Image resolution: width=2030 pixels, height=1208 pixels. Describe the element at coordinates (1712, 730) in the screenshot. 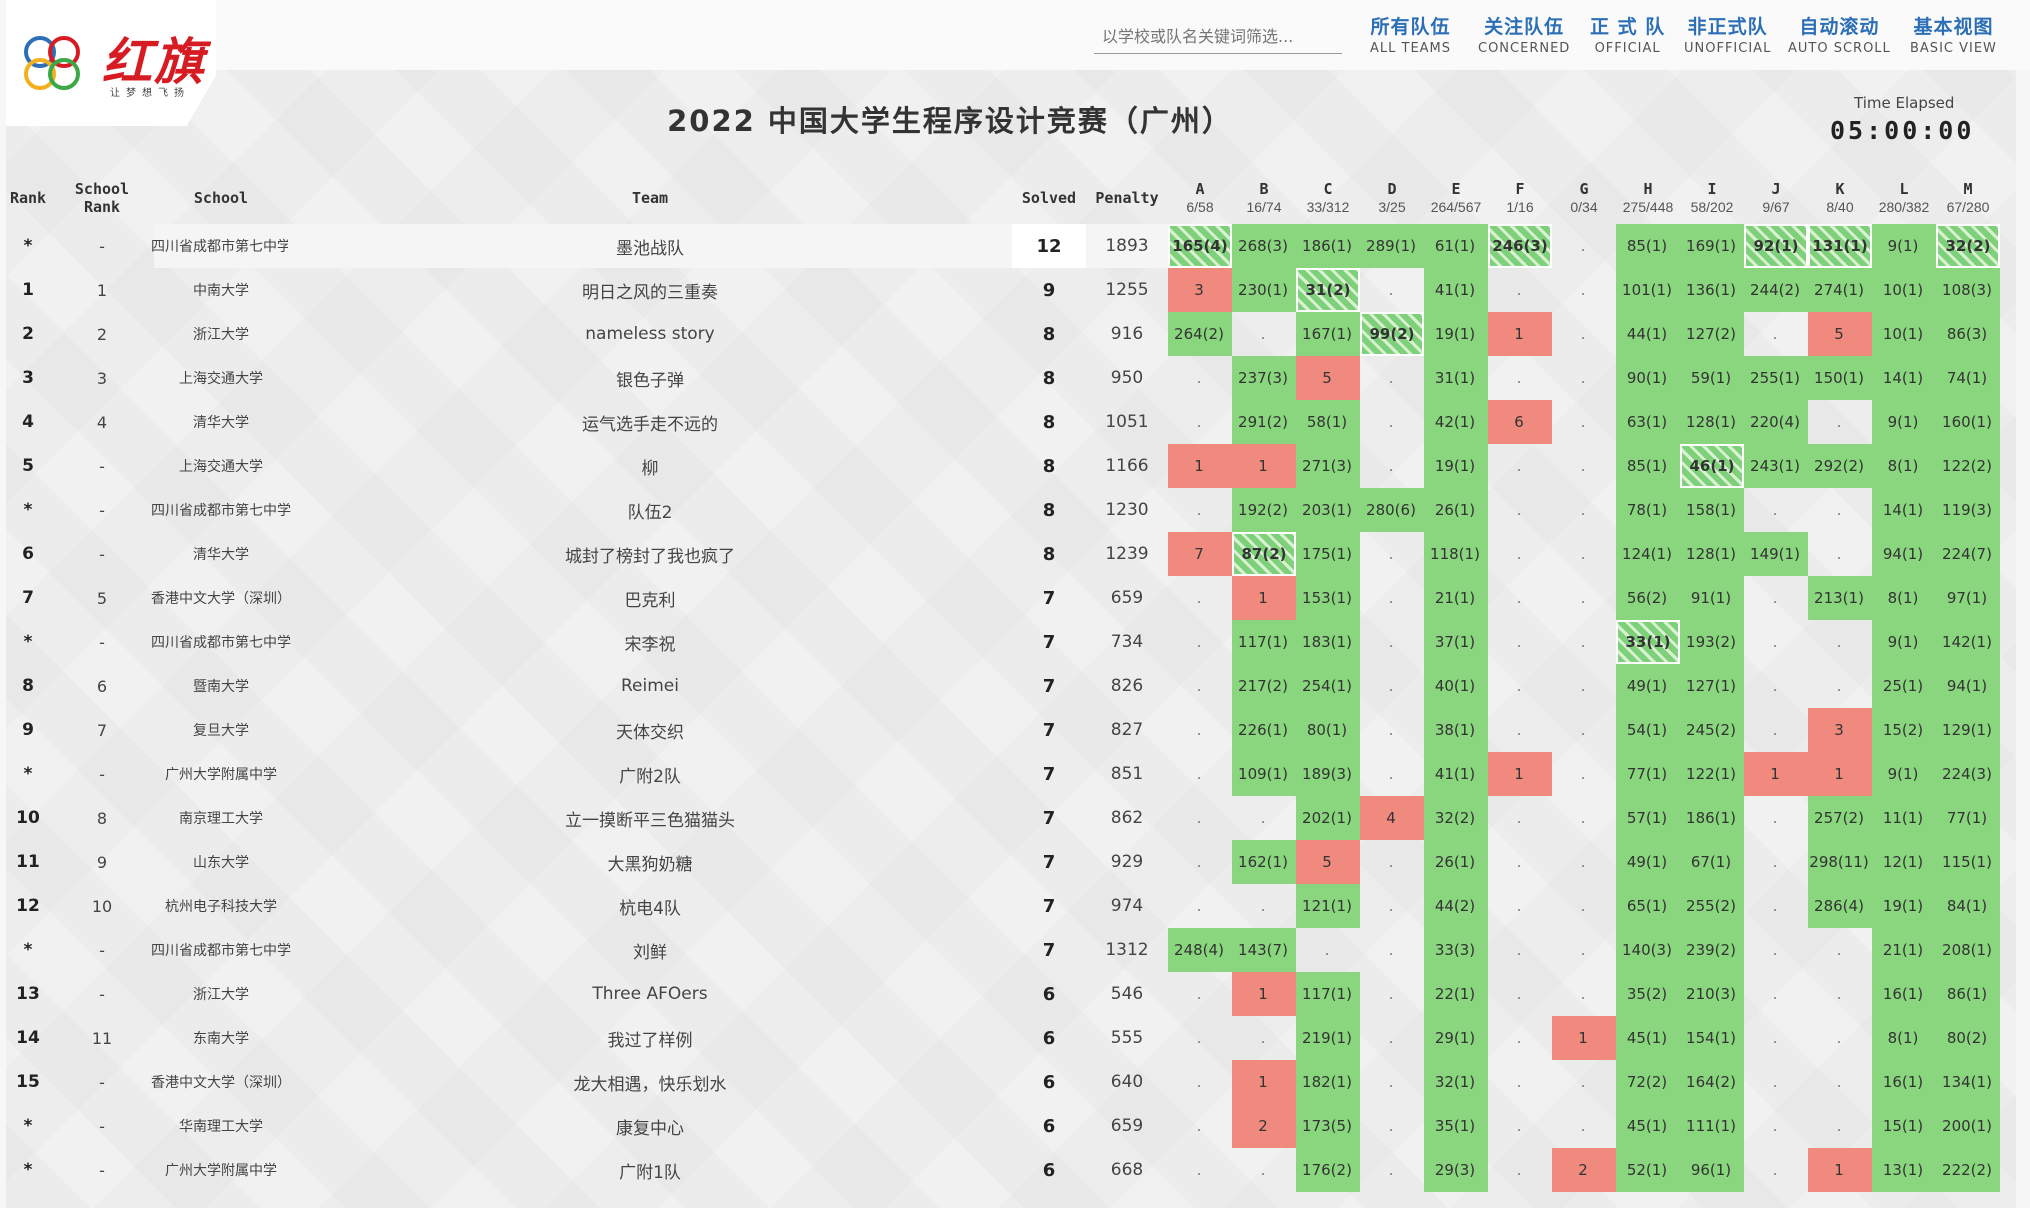

I see `problem-cell: 245(2)` at that location.